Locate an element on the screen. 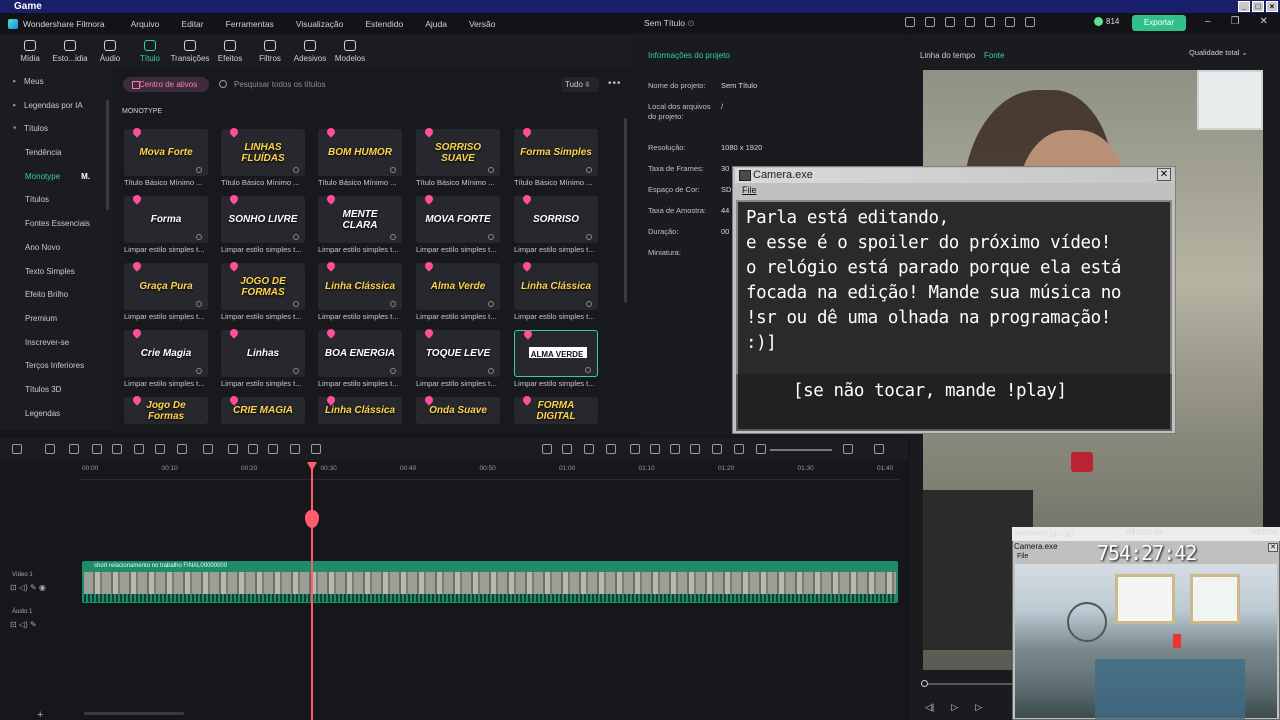 The width and height of the screenshot is (1280, 720). title-template-card: ALMA VERDE is located at coordinates (556, 352).